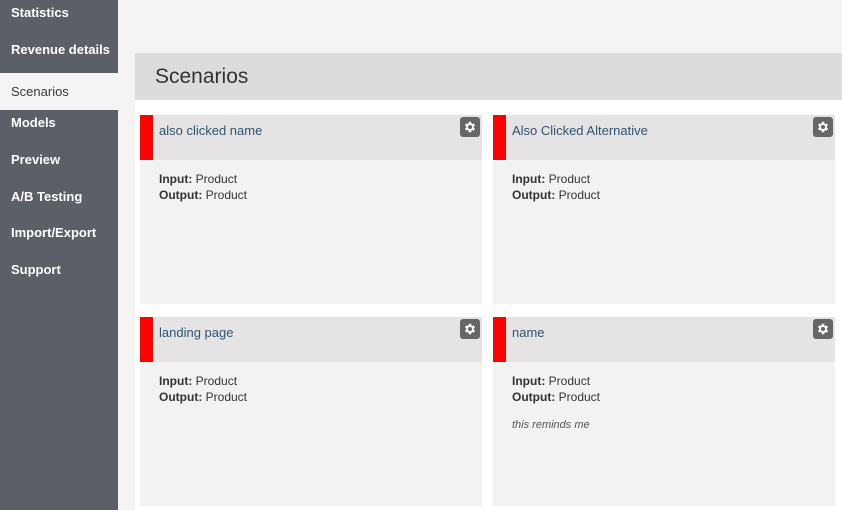  Describe the element at coordinates (202, 76) in the screenshot. I see `page-title: Scenarios` at that location.